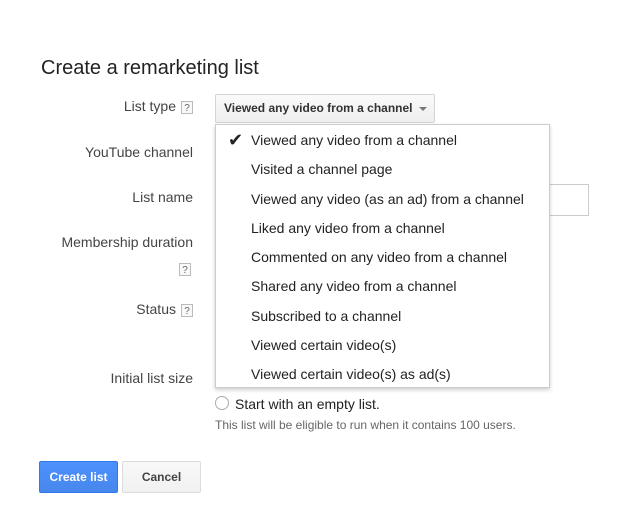 The height and width of the screenshot is (532, 628). Describe the element at coordinates (162, 197) in the screenshot. I see `list-name-label: List name` at that location.